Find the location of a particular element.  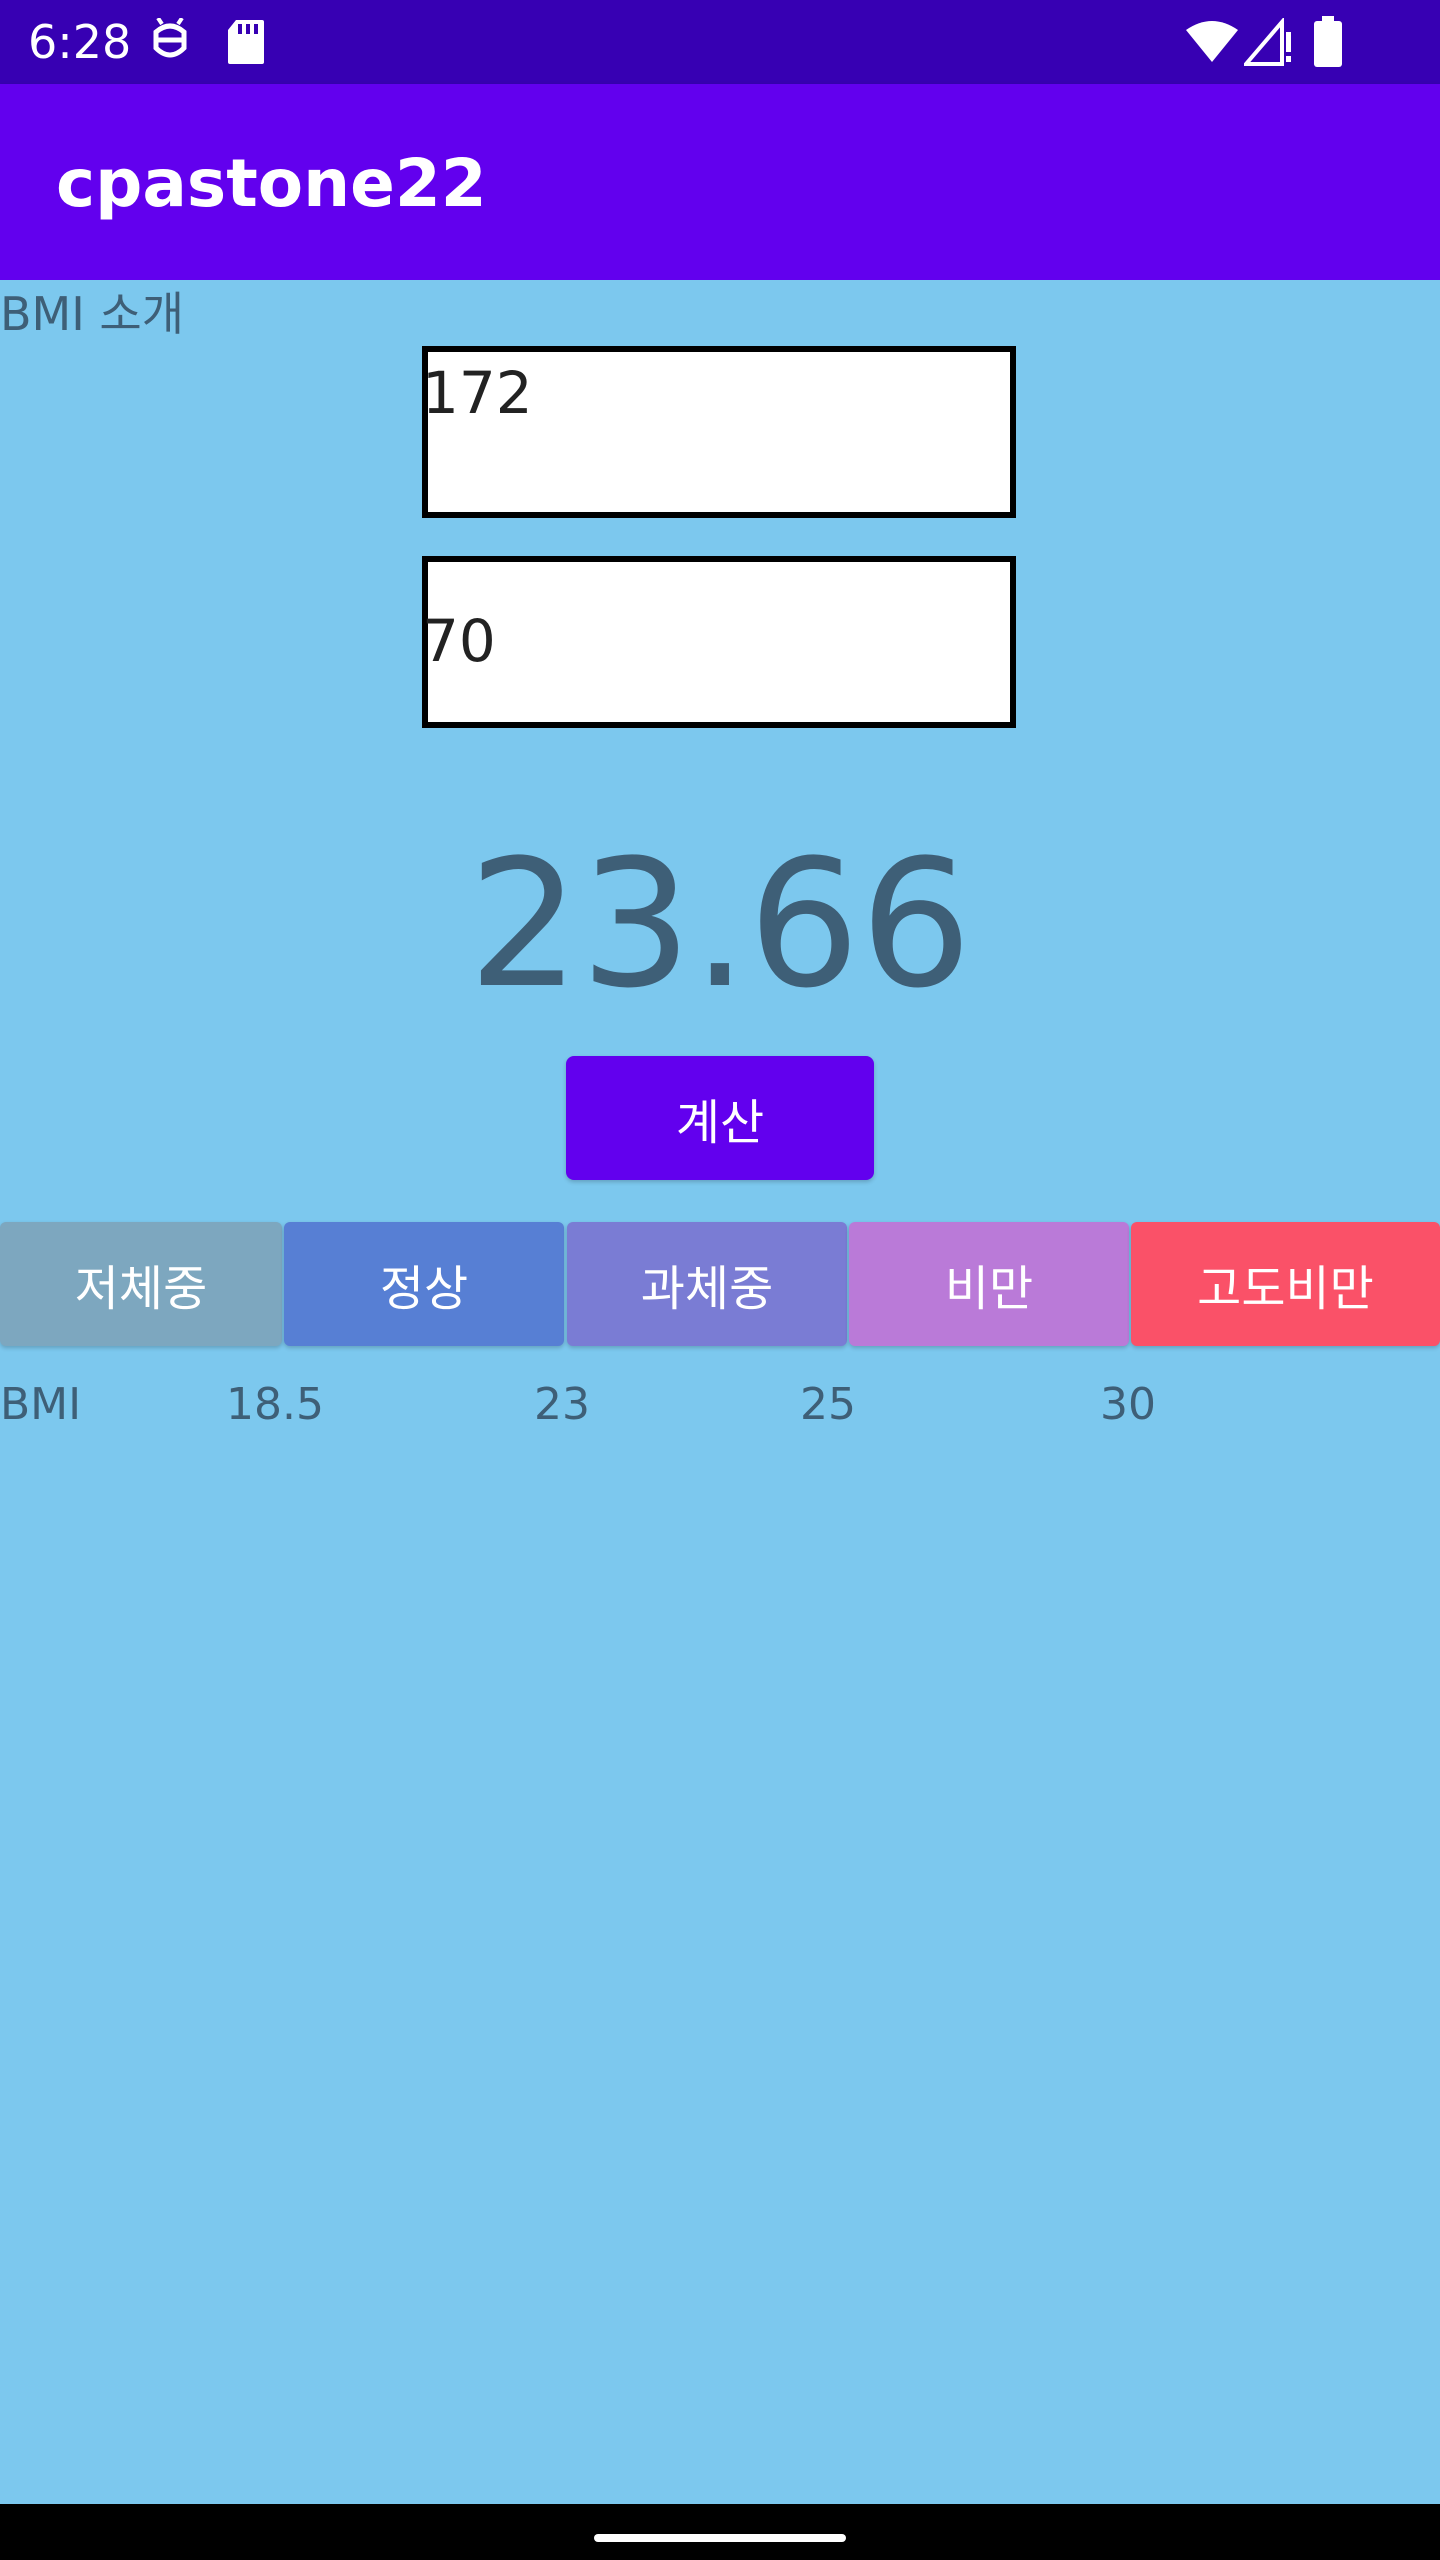

bmi-threshold-23: 23 is located at coordinates (562, 1404).